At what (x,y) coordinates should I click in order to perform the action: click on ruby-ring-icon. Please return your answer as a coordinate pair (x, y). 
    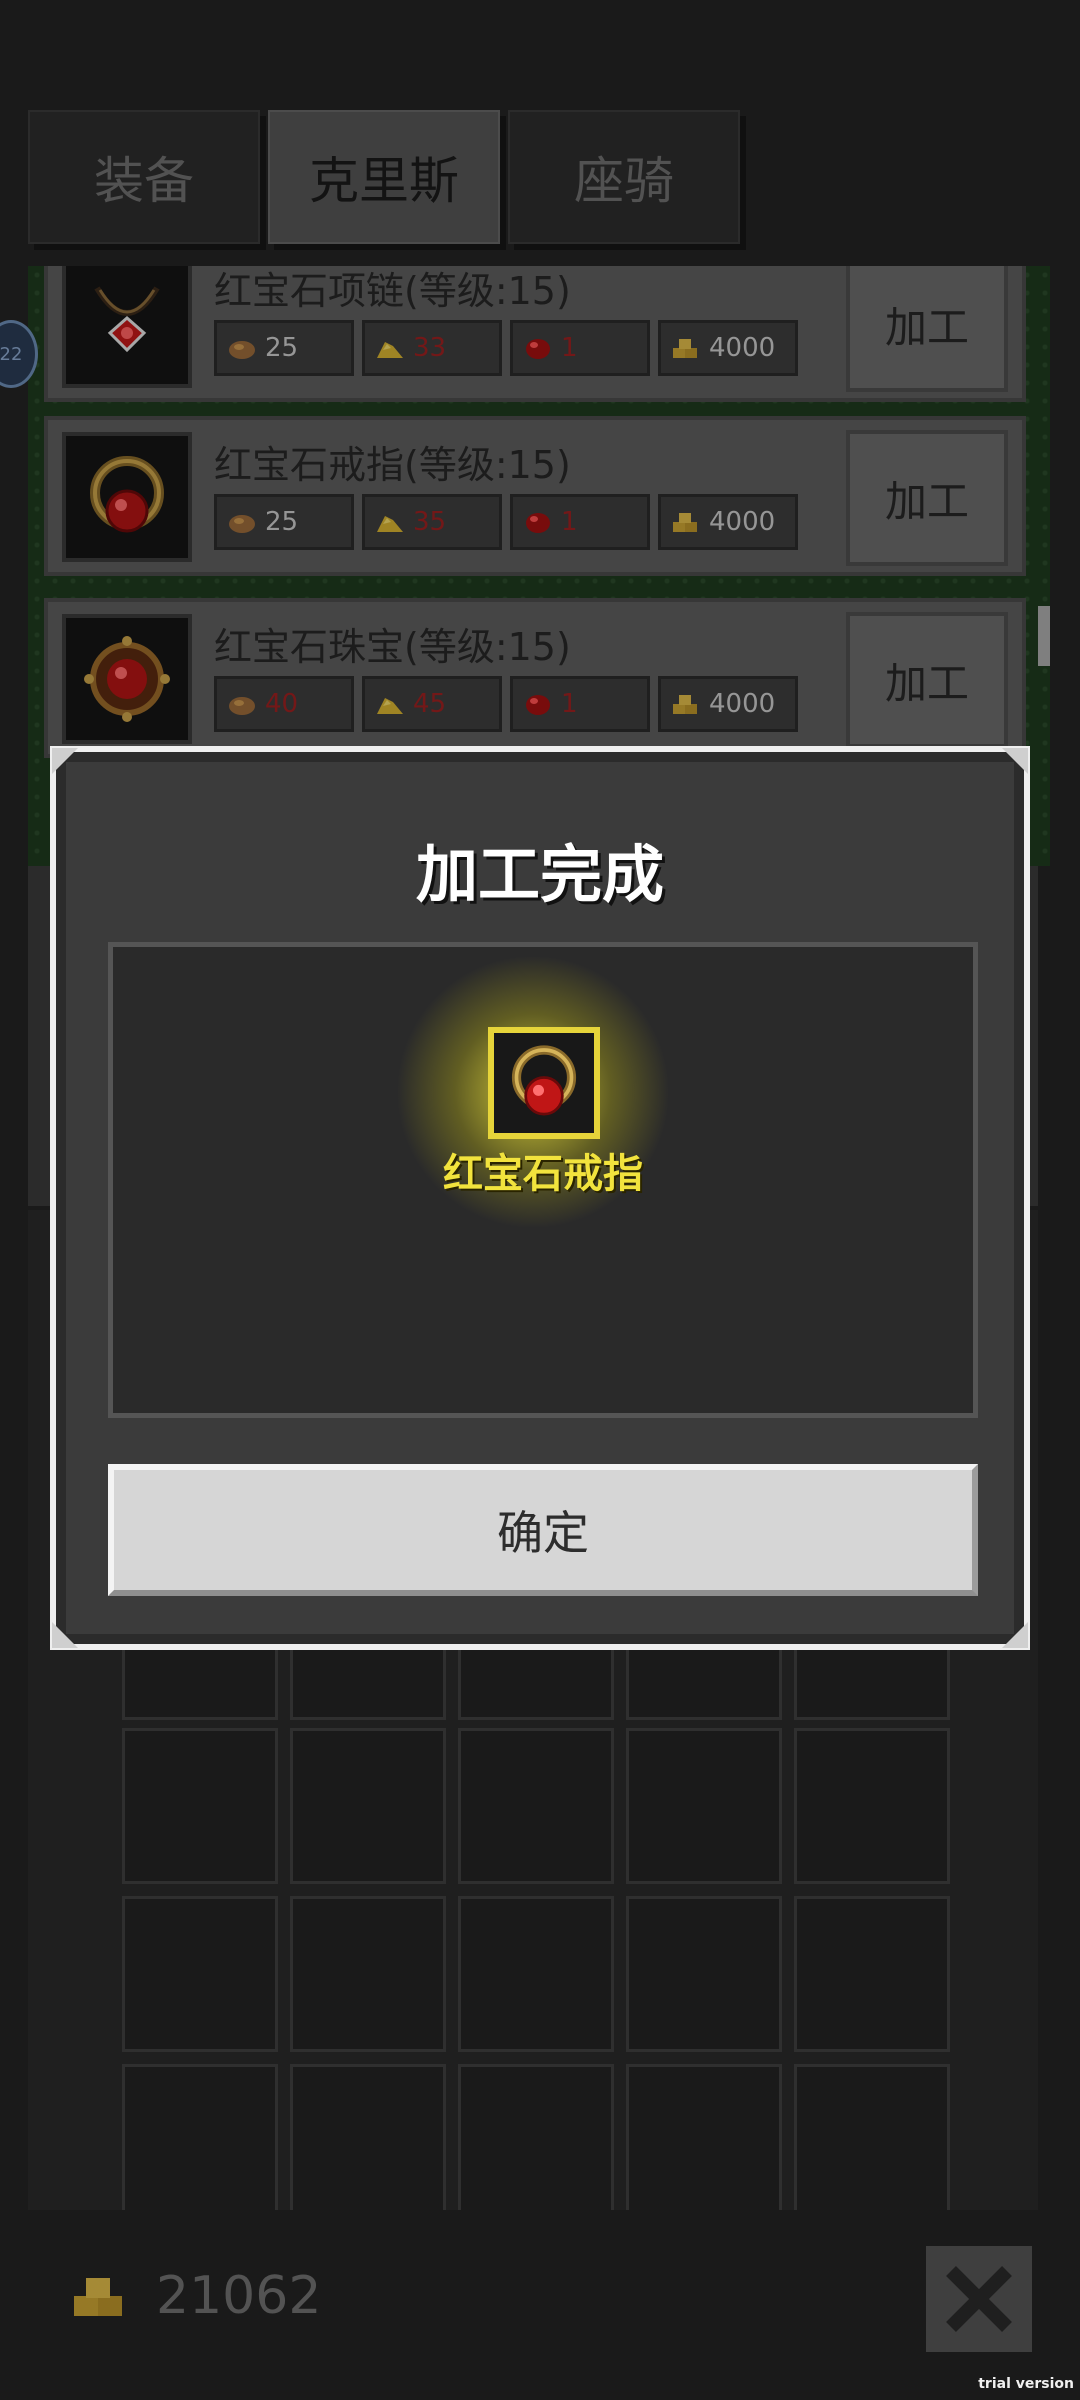
    Looking at the image, I should click on (544, 1083).